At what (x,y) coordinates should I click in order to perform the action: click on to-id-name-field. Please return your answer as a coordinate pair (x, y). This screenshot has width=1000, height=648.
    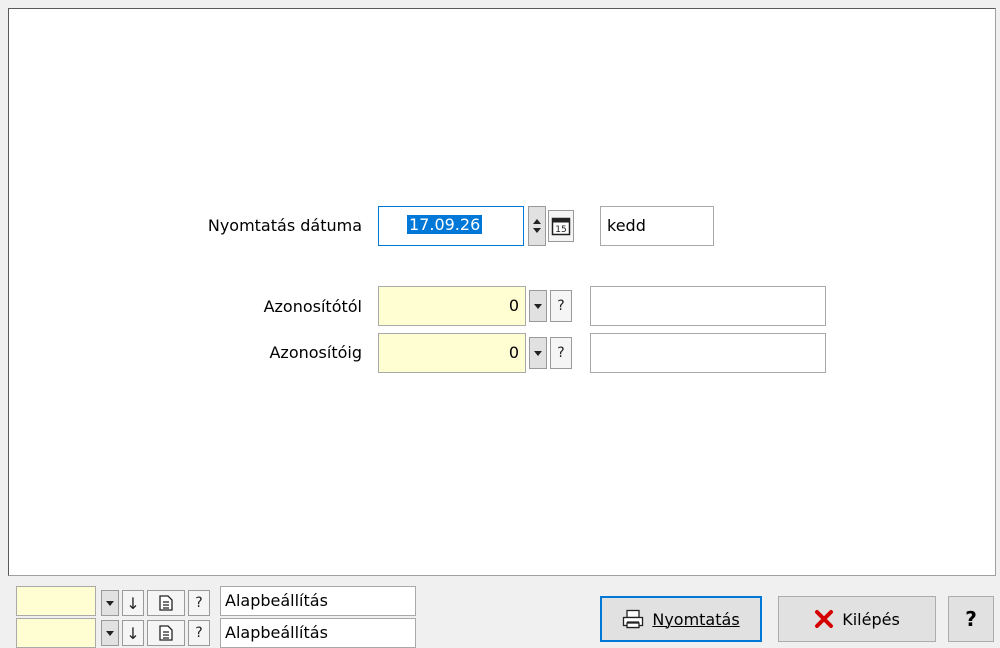
    Looking at the image, I should click on (708, 353).